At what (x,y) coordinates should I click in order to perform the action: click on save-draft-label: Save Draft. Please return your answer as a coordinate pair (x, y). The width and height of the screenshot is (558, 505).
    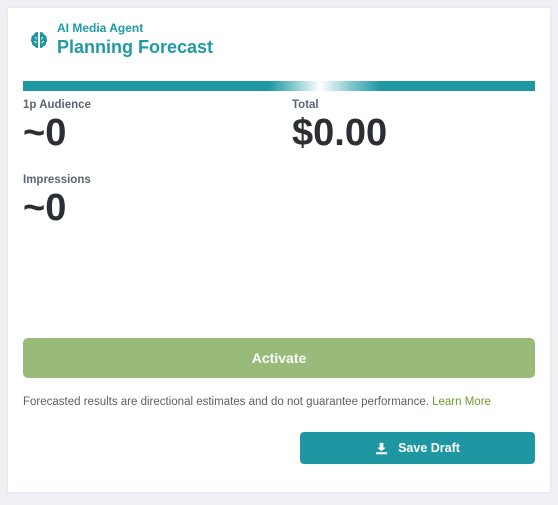
    Looking at the image, I should click on (429, 448).